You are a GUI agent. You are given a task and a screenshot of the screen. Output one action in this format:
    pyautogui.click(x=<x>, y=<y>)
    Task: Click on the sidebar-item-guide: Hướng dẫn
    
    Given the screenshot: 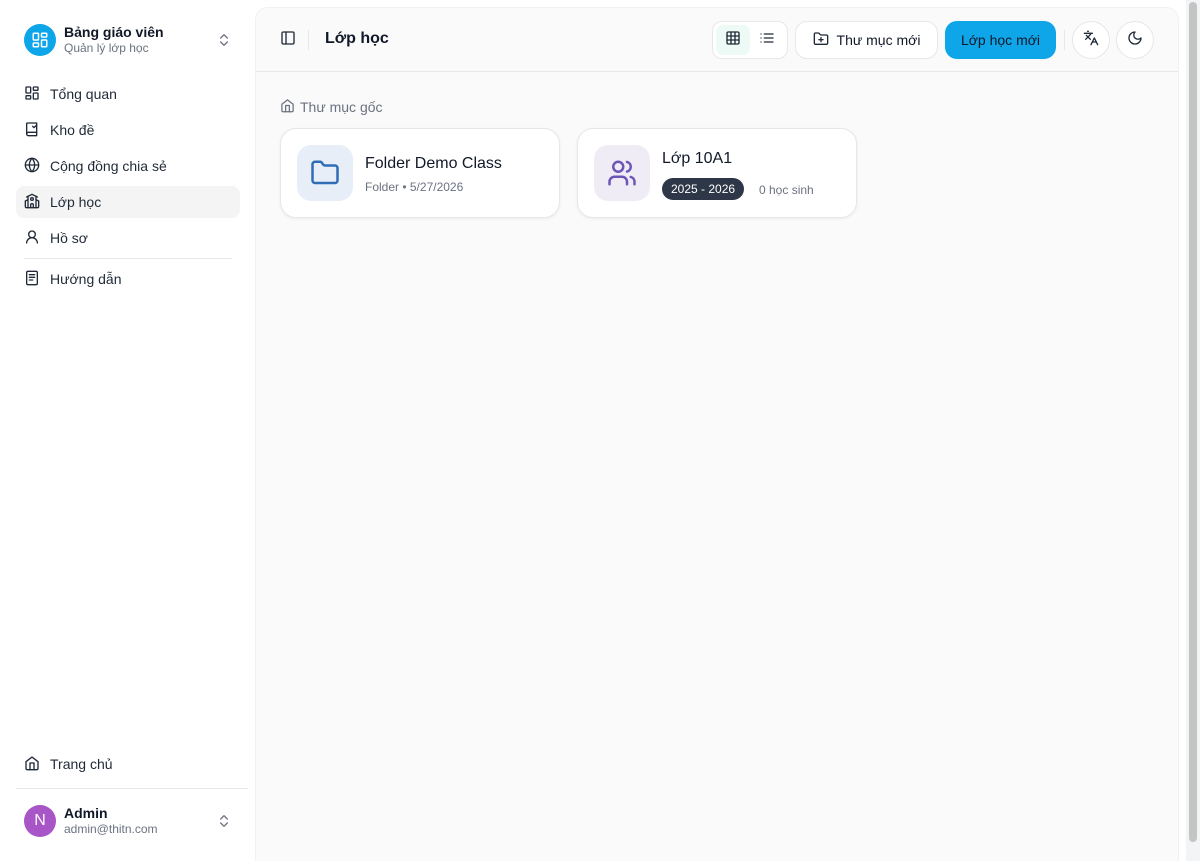 What is the action you would take?
    pyautogui.click(x=128, y=279)
    